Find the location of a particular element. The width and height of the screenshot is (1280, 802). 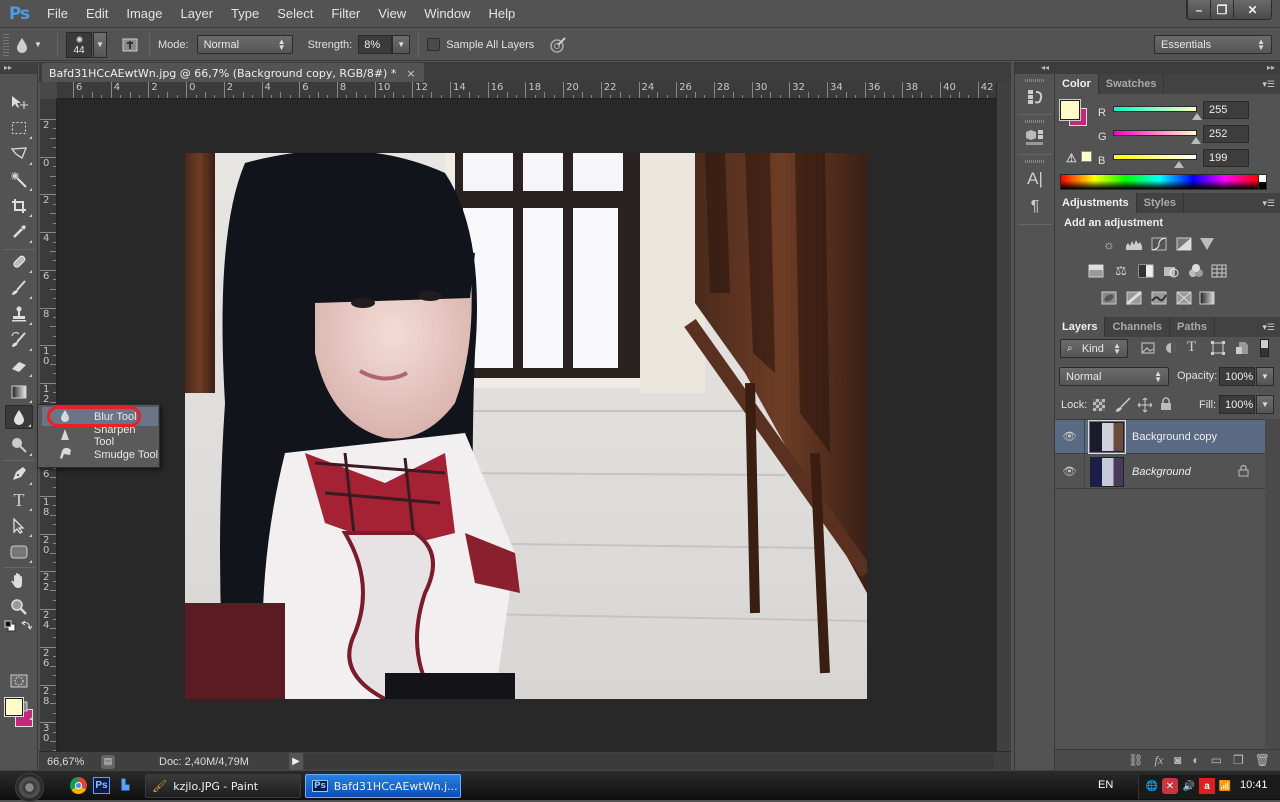

tool-preset-picker: ▼ is located at coordinates (29, 45).